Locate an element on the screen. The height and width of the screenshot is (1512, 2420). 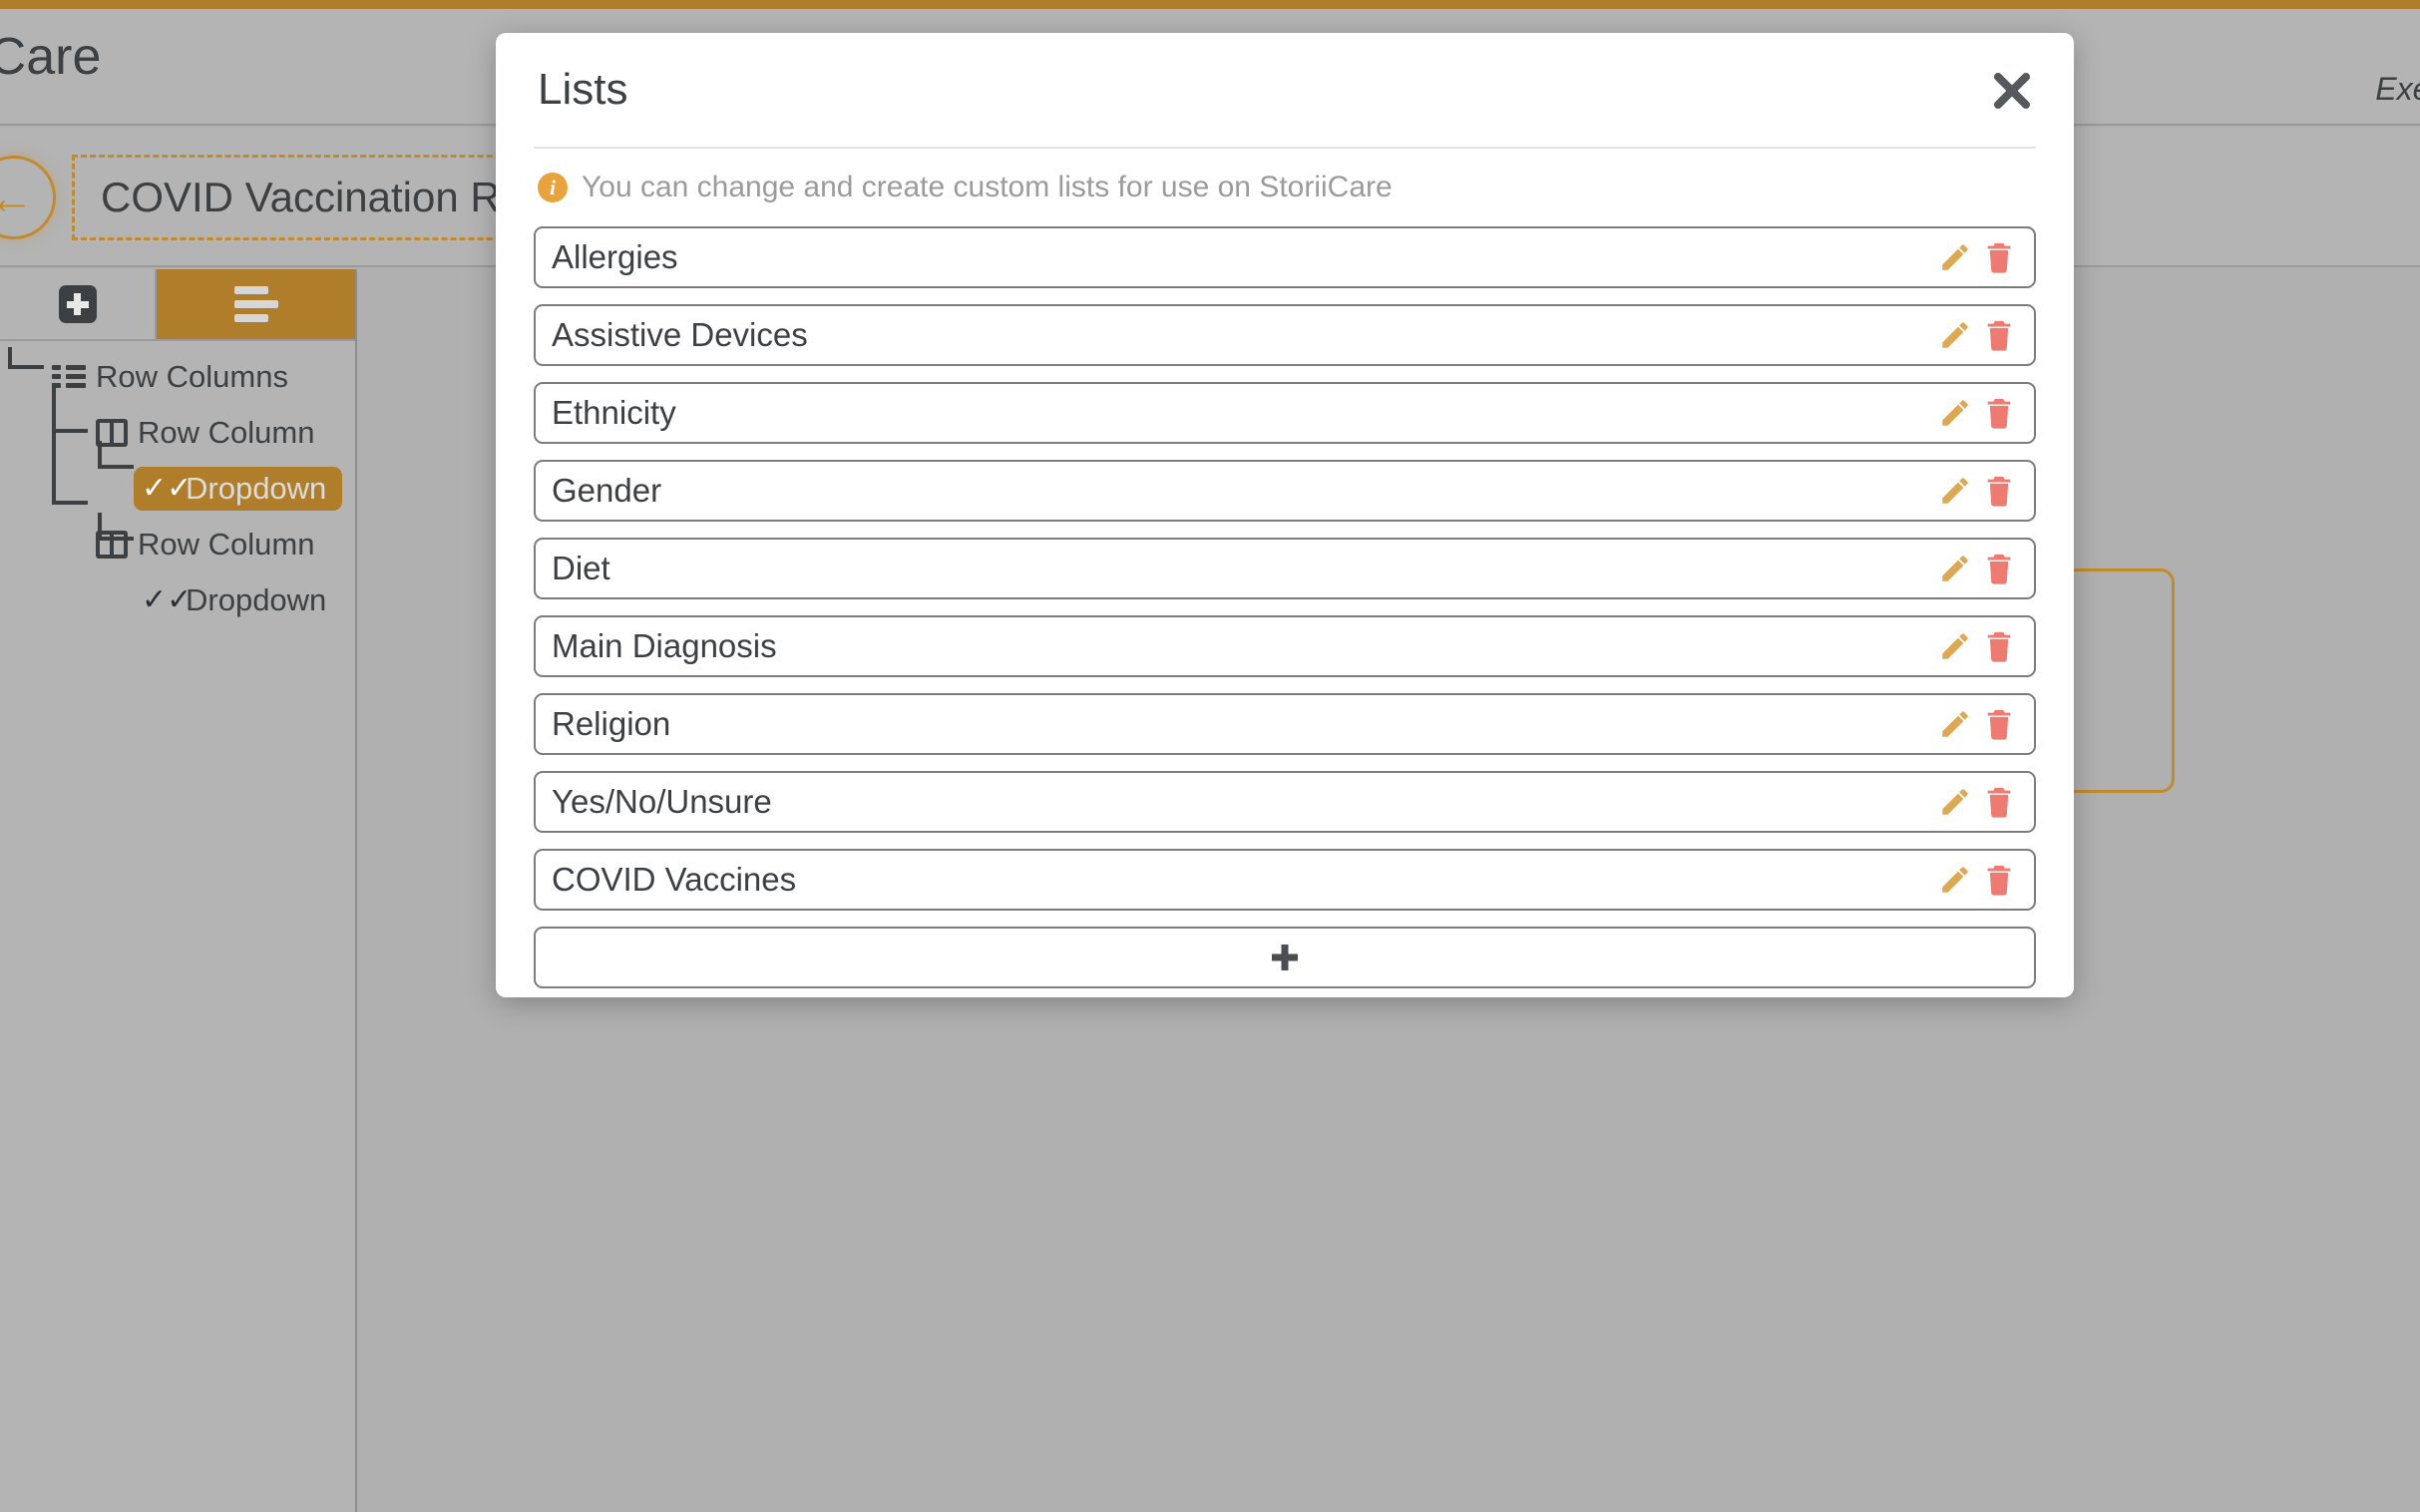
modal-title: Lists is located at coordinates (583, 89).